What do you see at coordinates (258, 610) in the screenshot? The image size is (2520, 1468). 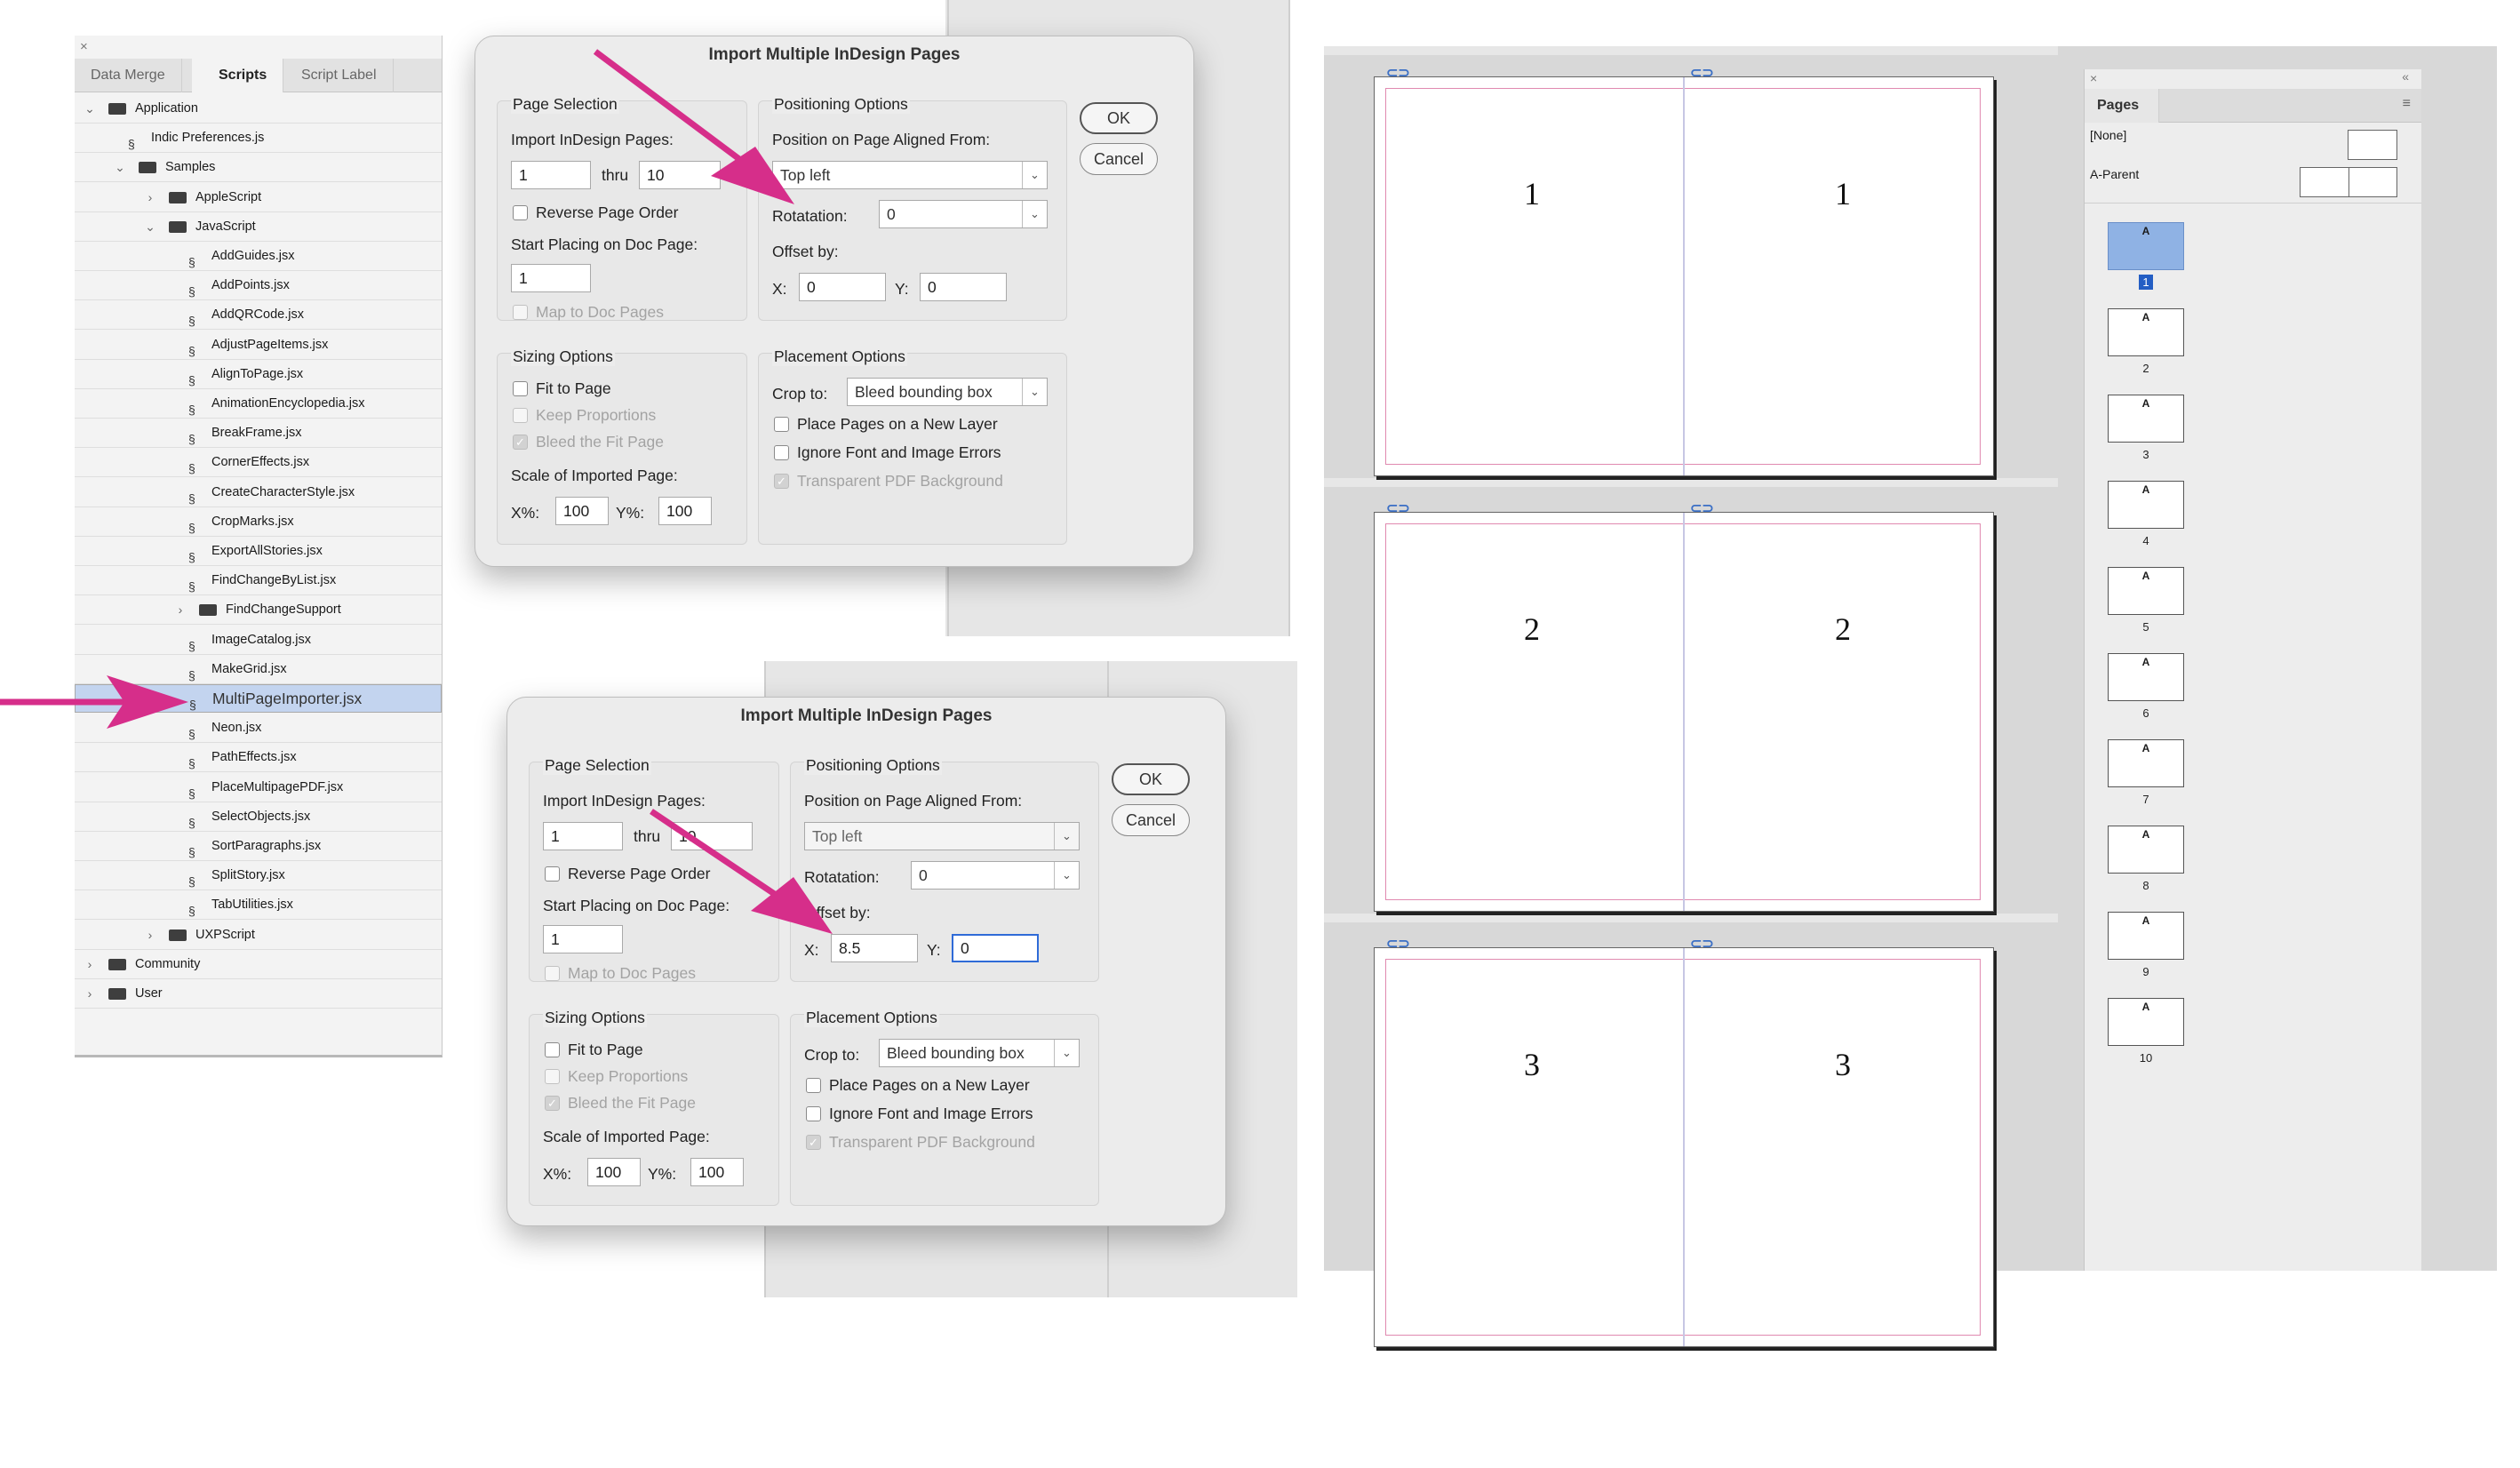 I see `tree-folder-row: › FindChangeSupport` at bounding box center [258, 610].